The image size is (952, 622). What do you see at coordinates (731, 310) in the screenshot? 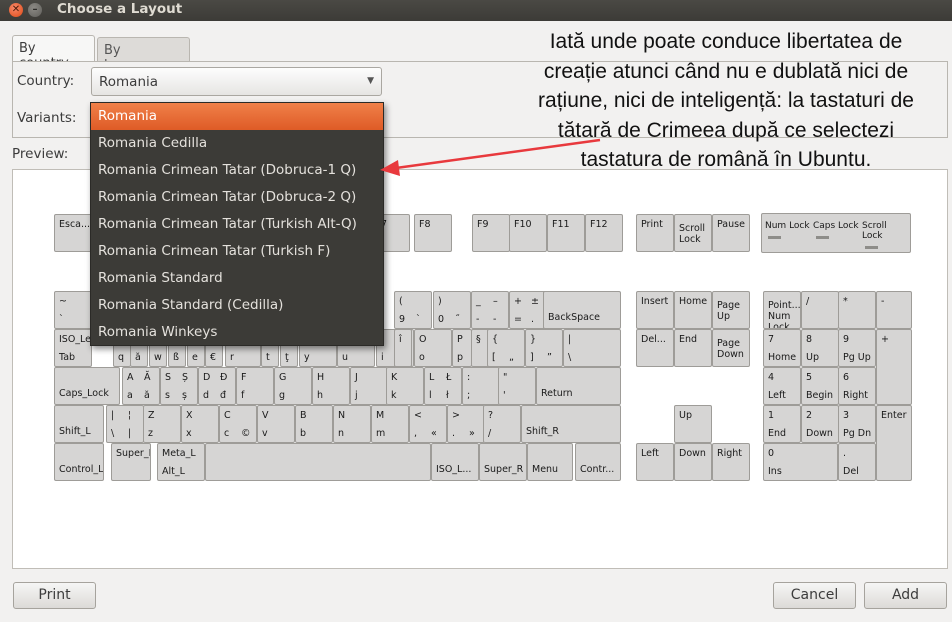
I see `key: Page Up` at bounding box center [731, 310].